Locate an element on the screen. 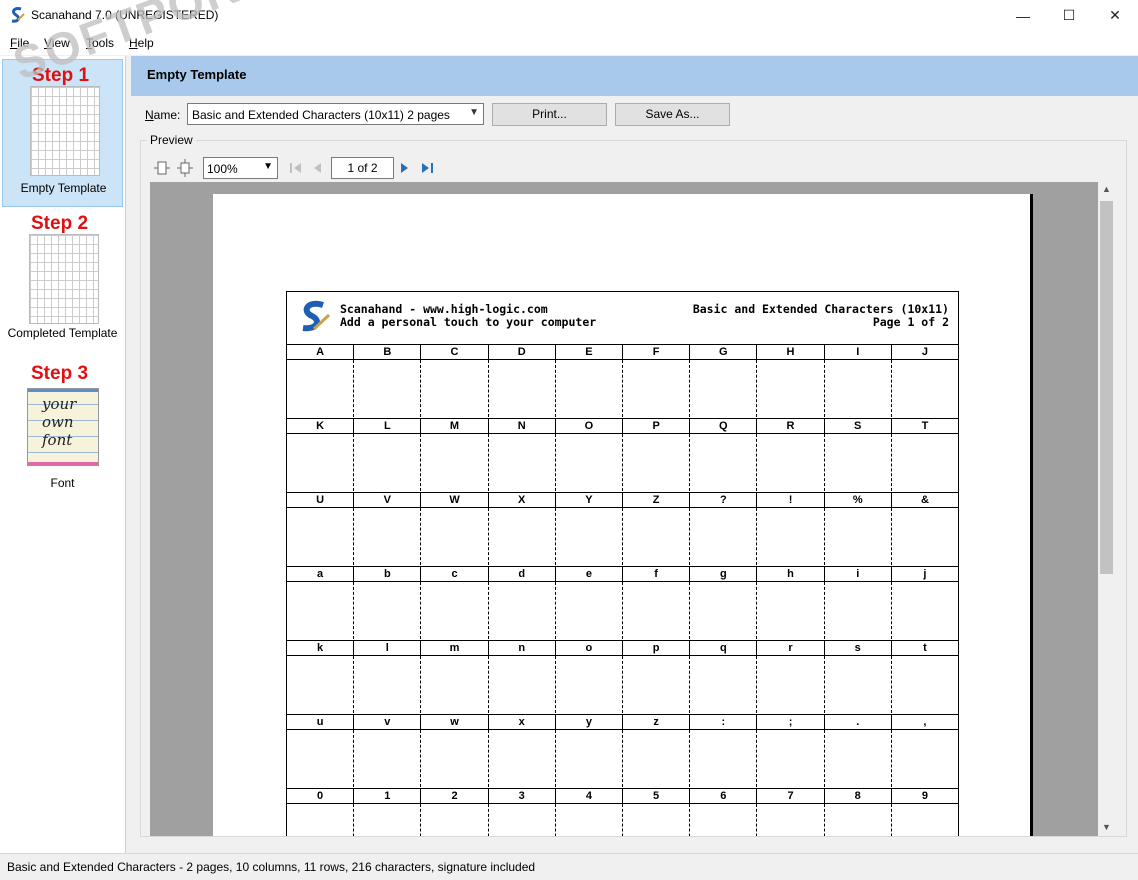  fit-page-icon is located at coordinates (185, 168).